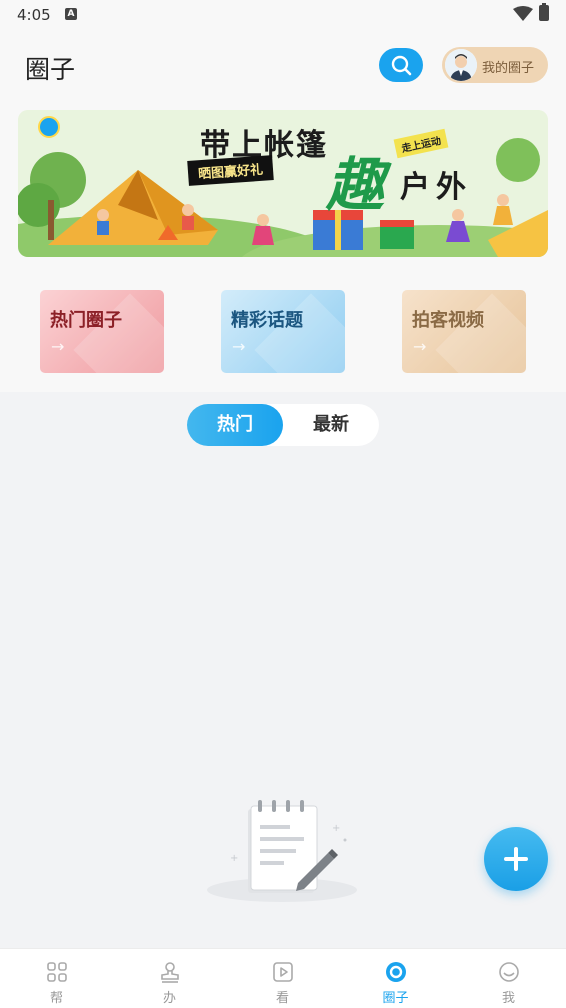  What do you see at coordinates (436, 187) in the screenshot?
I see `banner-subtitle: 户外` at bounding box center [436, 187].